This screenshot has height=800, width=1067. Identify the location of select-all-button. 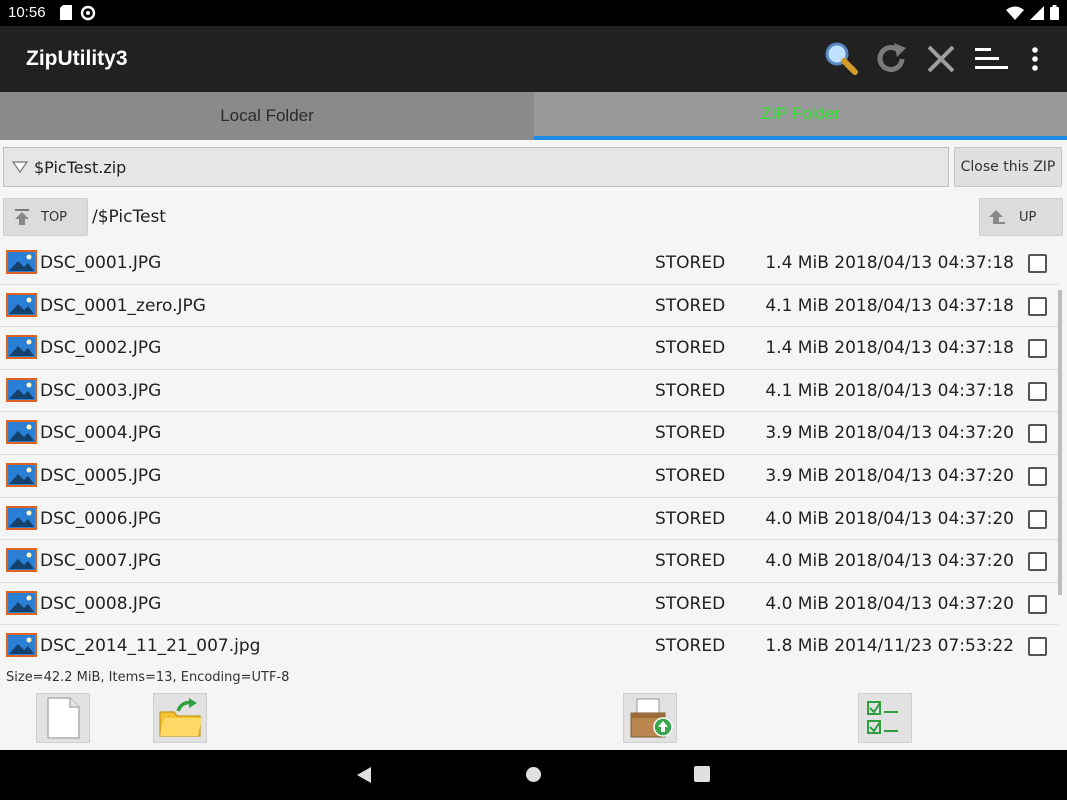
(885, 718).